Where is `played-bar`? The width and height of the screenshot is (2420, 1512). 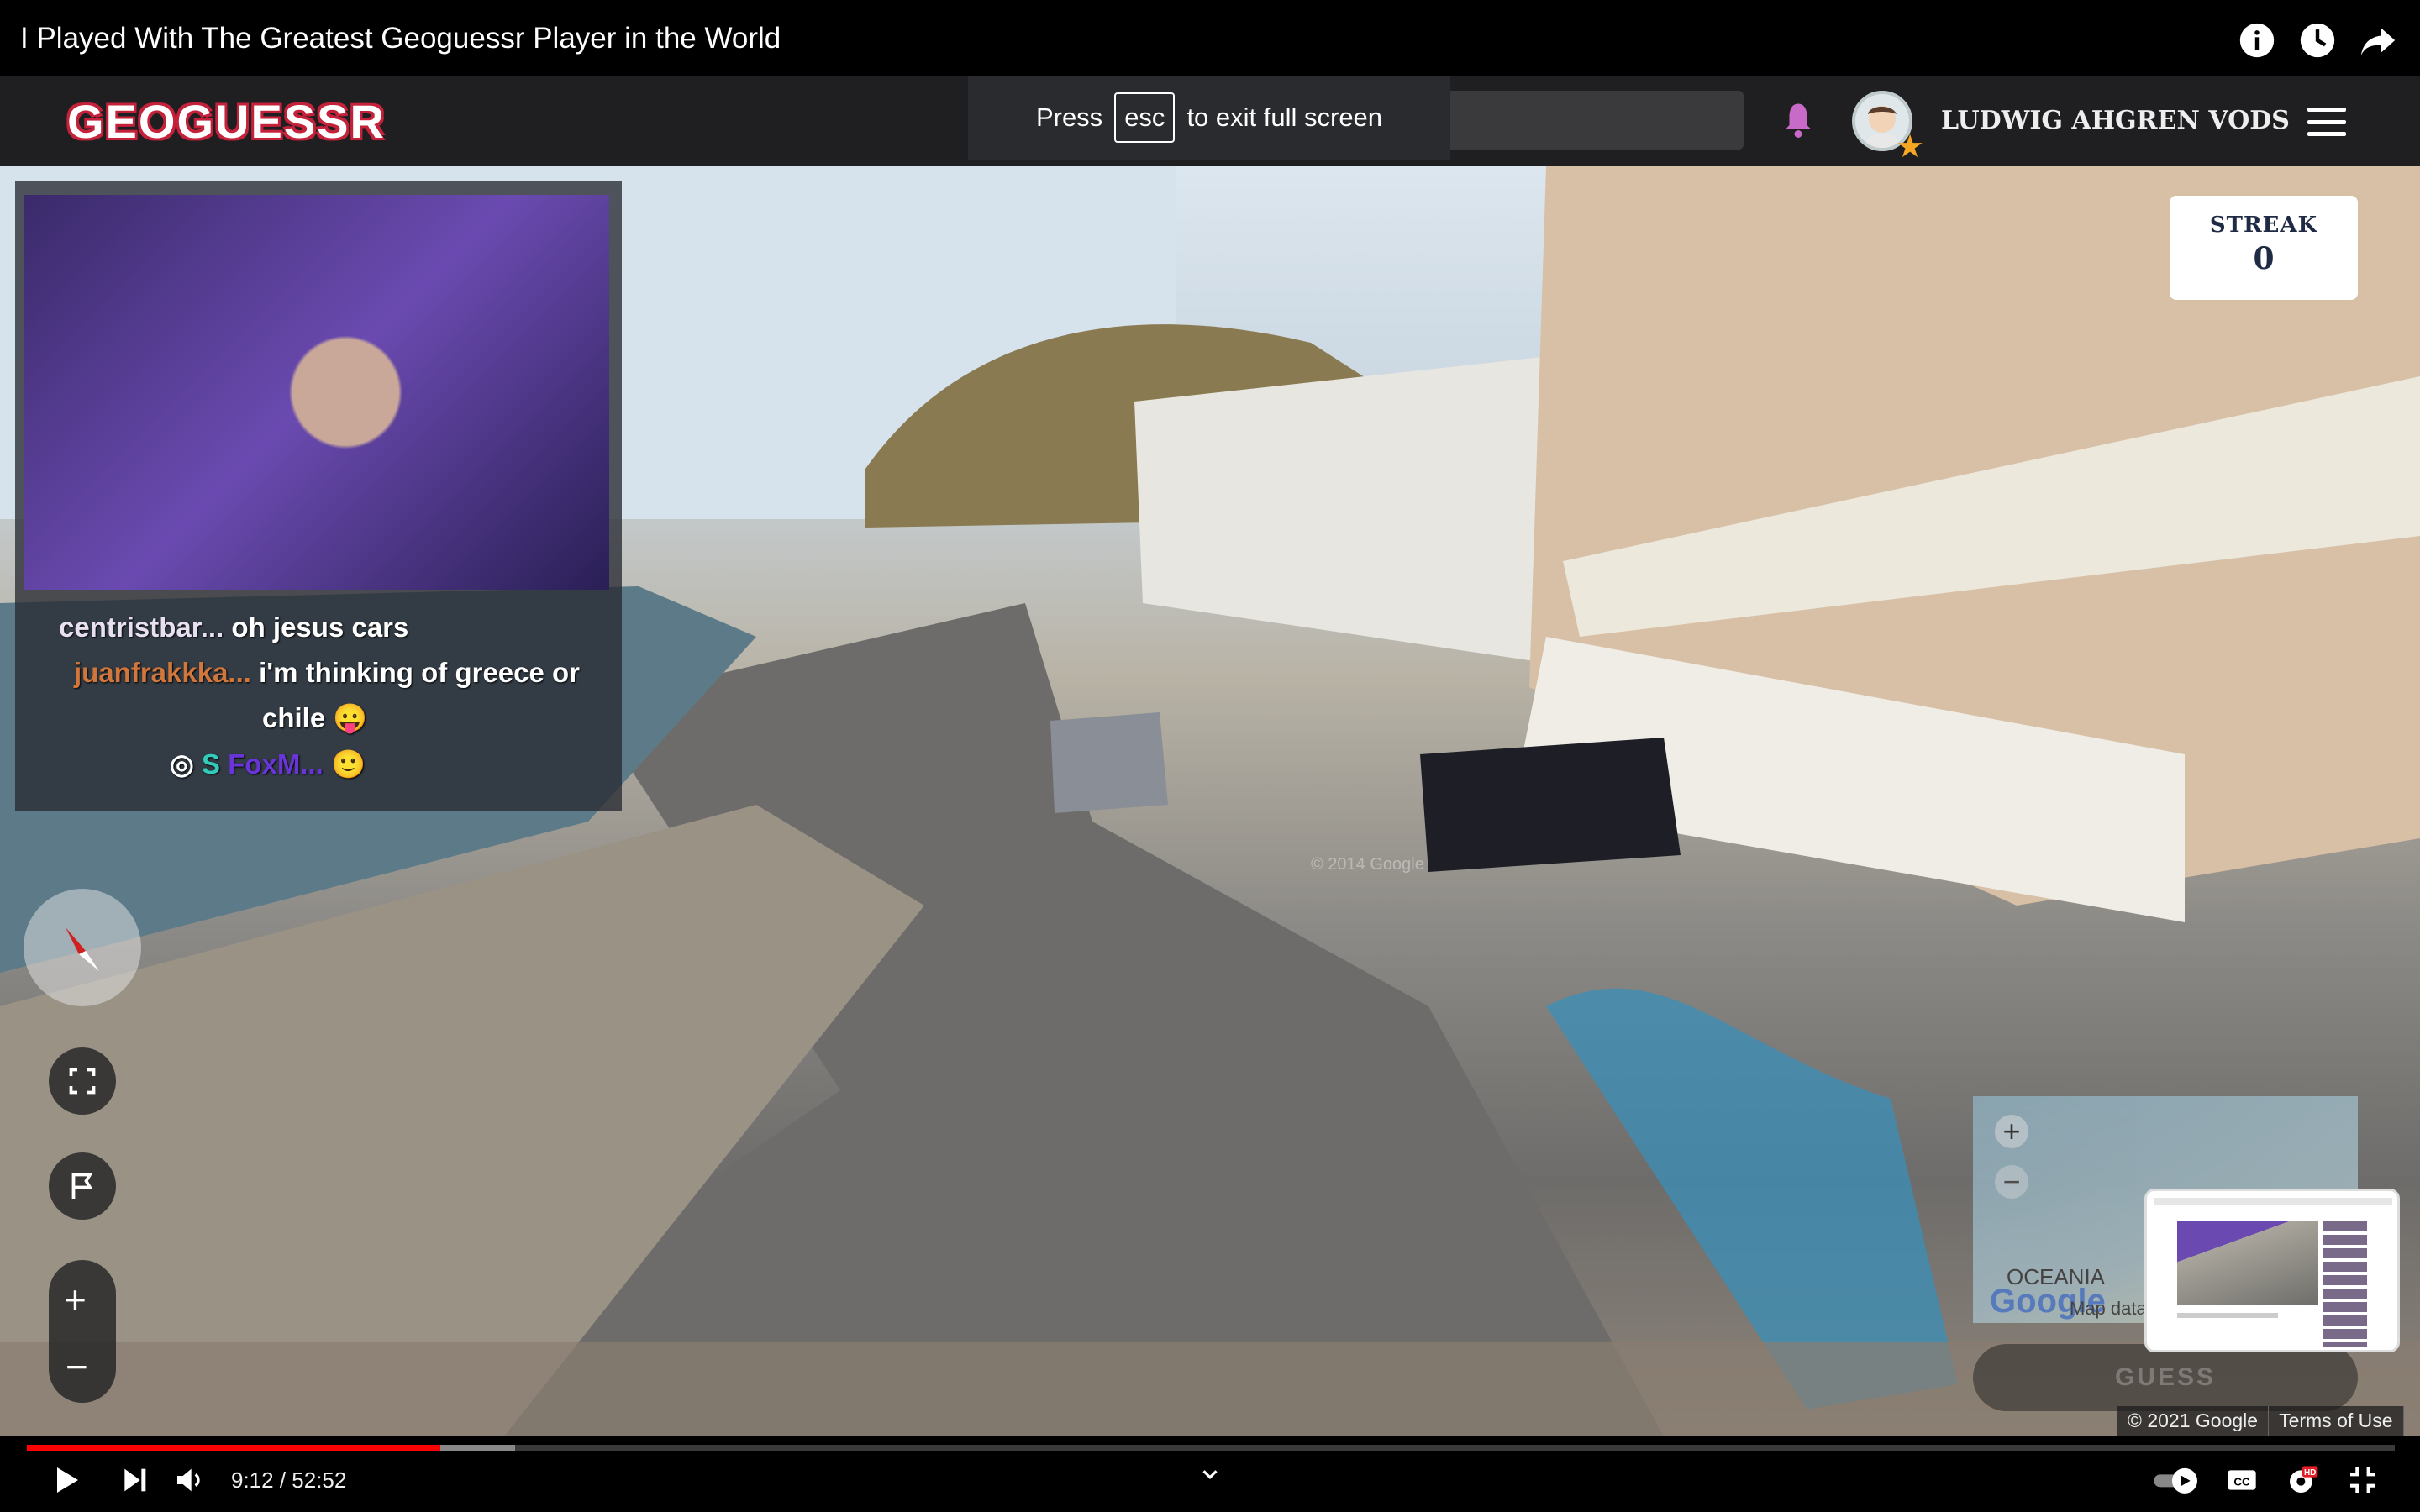 played-bar is located at coordinates (233, 1448).